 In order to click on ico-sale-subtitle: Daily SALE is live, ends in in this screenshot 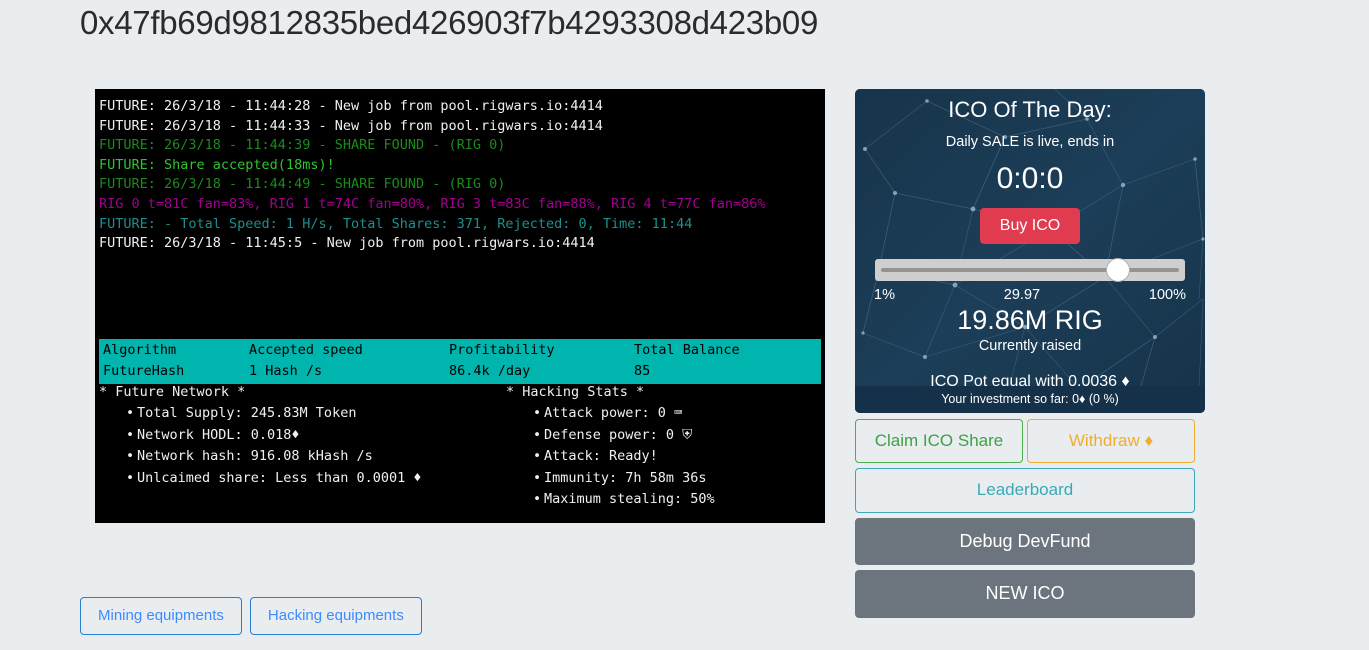, I will do `click(1030, 142)`.